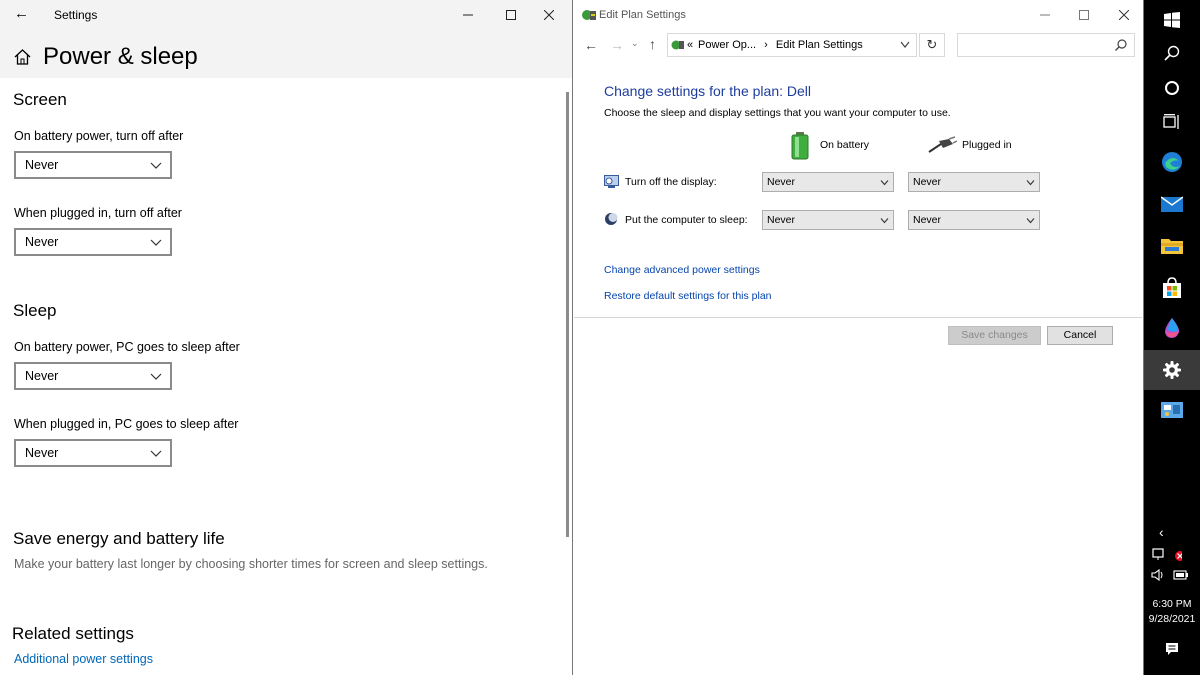 Image resolution: width=1200 pixels, height=675 pixels. I want to click on edge-icon, so click(1172, 162).